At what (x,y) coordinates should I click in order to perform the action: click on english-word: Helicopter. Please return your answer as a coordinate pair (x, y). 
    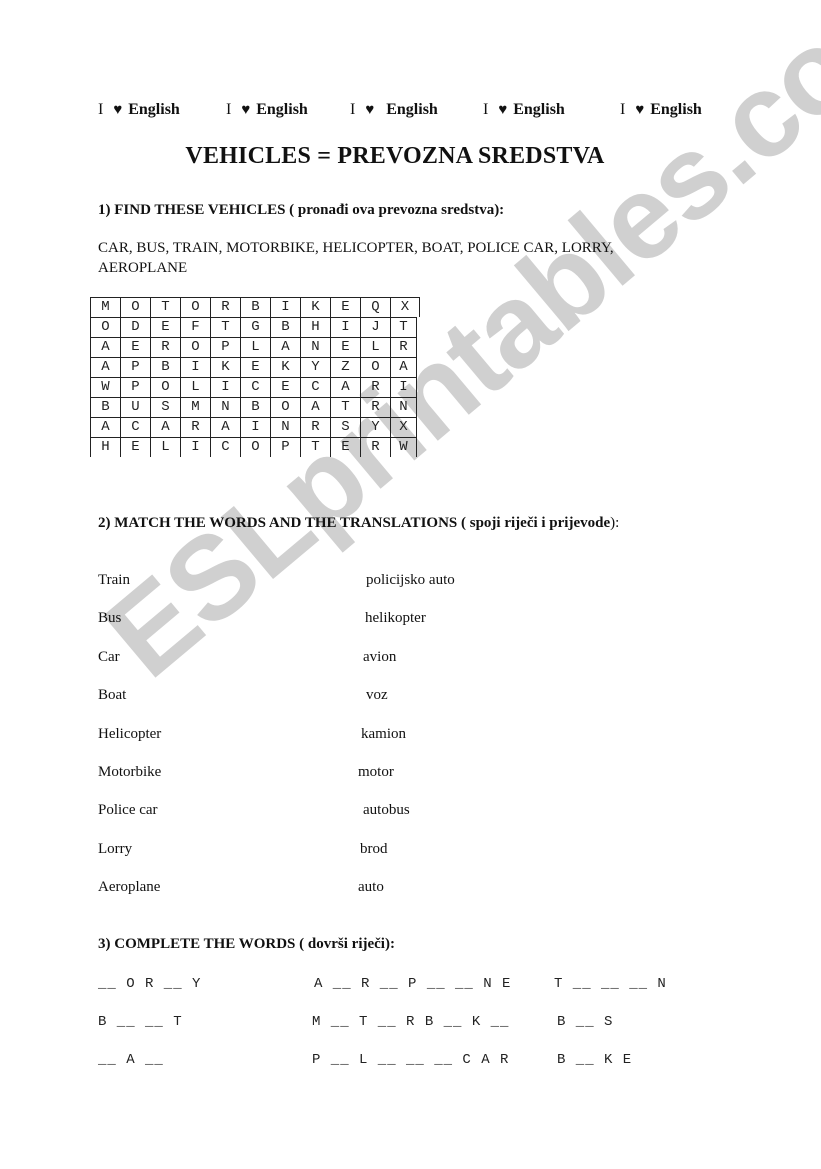
    Looking at the image, I should click on (130, 733).